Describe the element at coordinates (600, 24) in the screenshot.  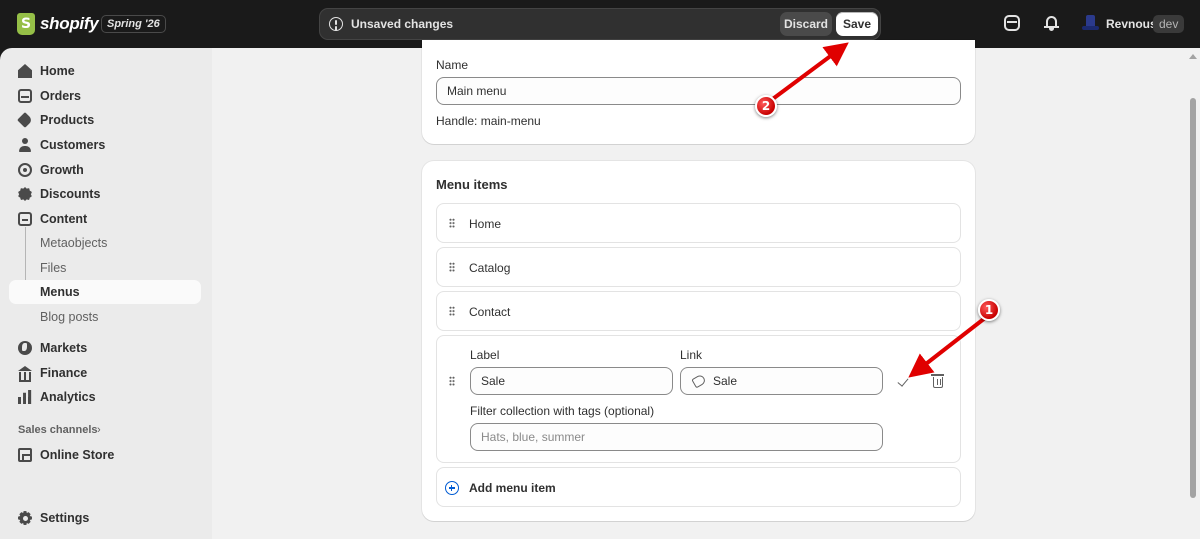
I see `unsaved-changes-bar: Unsaved changes Discard Save` at that location.